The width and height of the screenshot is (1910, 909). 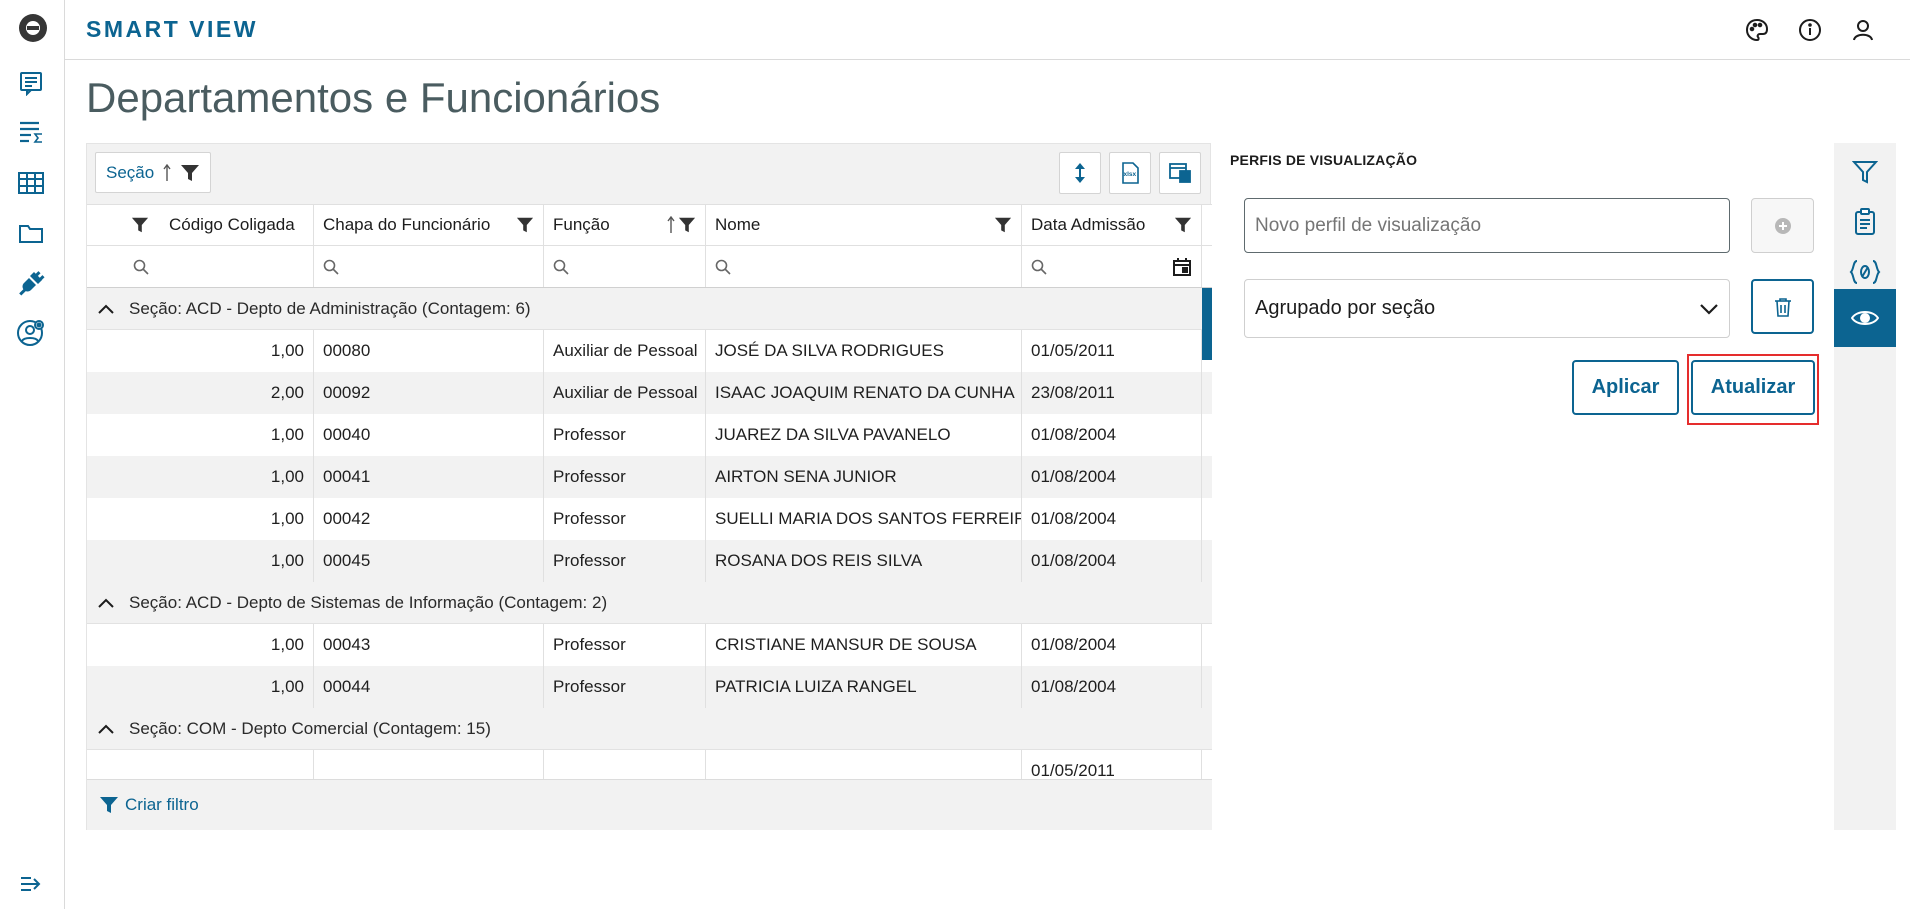 I want to click on info-icon, so click(x=1810, y=30).